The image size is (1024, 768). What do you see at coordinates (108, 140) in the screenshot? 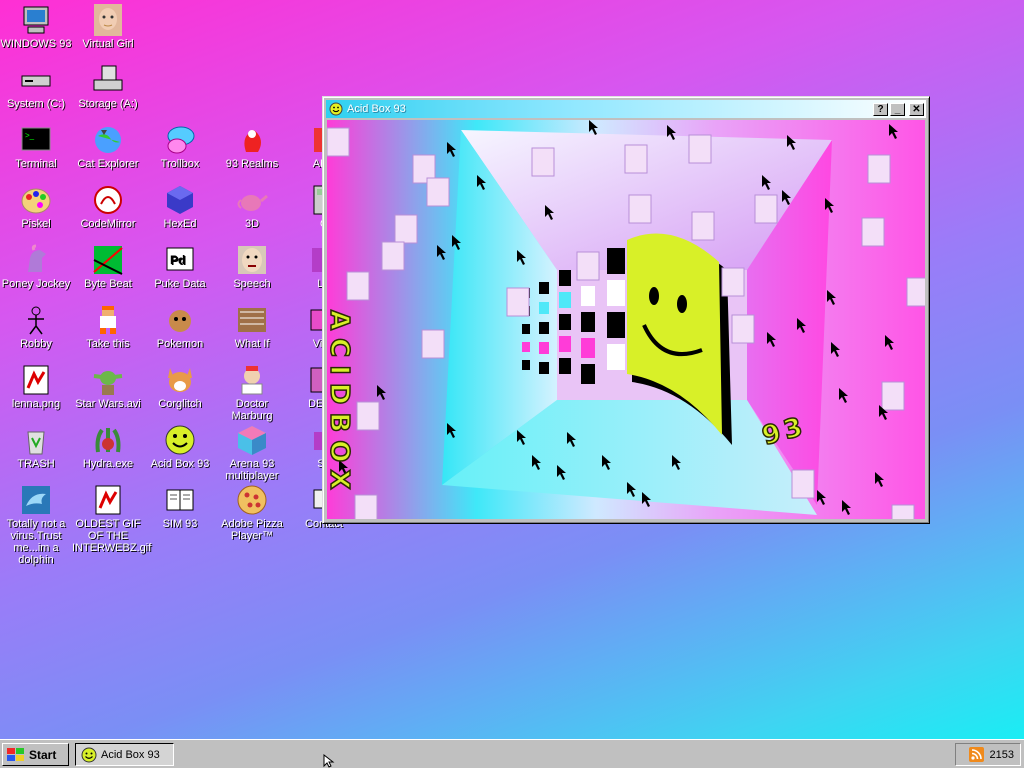
I see `globe-cat-icon` at bounding box center [108, 140].